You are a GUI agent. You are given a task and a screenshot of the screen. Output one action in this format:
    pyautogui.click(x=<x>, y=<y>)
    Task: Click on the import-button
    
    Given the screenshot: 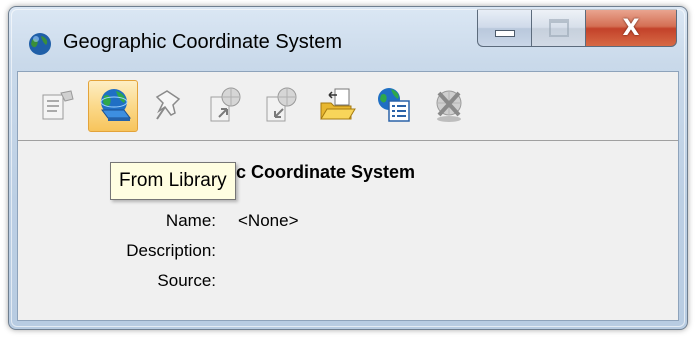 What is the action you would take?
    pyautogui.click(x=281, y=106)
    